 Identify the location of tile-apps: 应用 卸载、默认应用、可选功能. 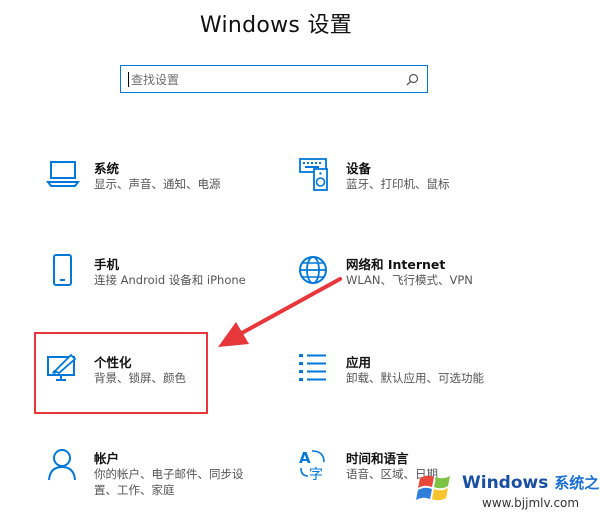
(408, 372).